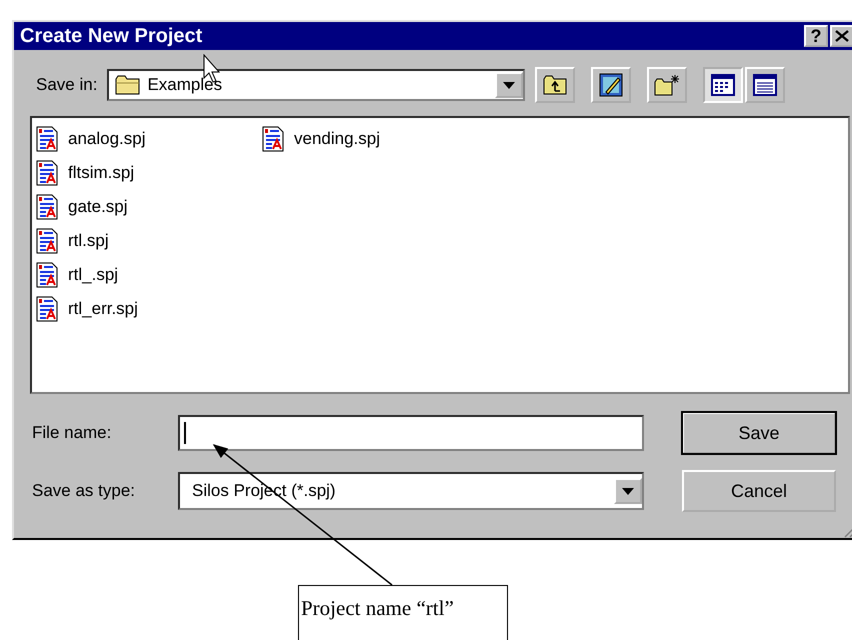  I want to click on up-folder-button, so click(555, 85).